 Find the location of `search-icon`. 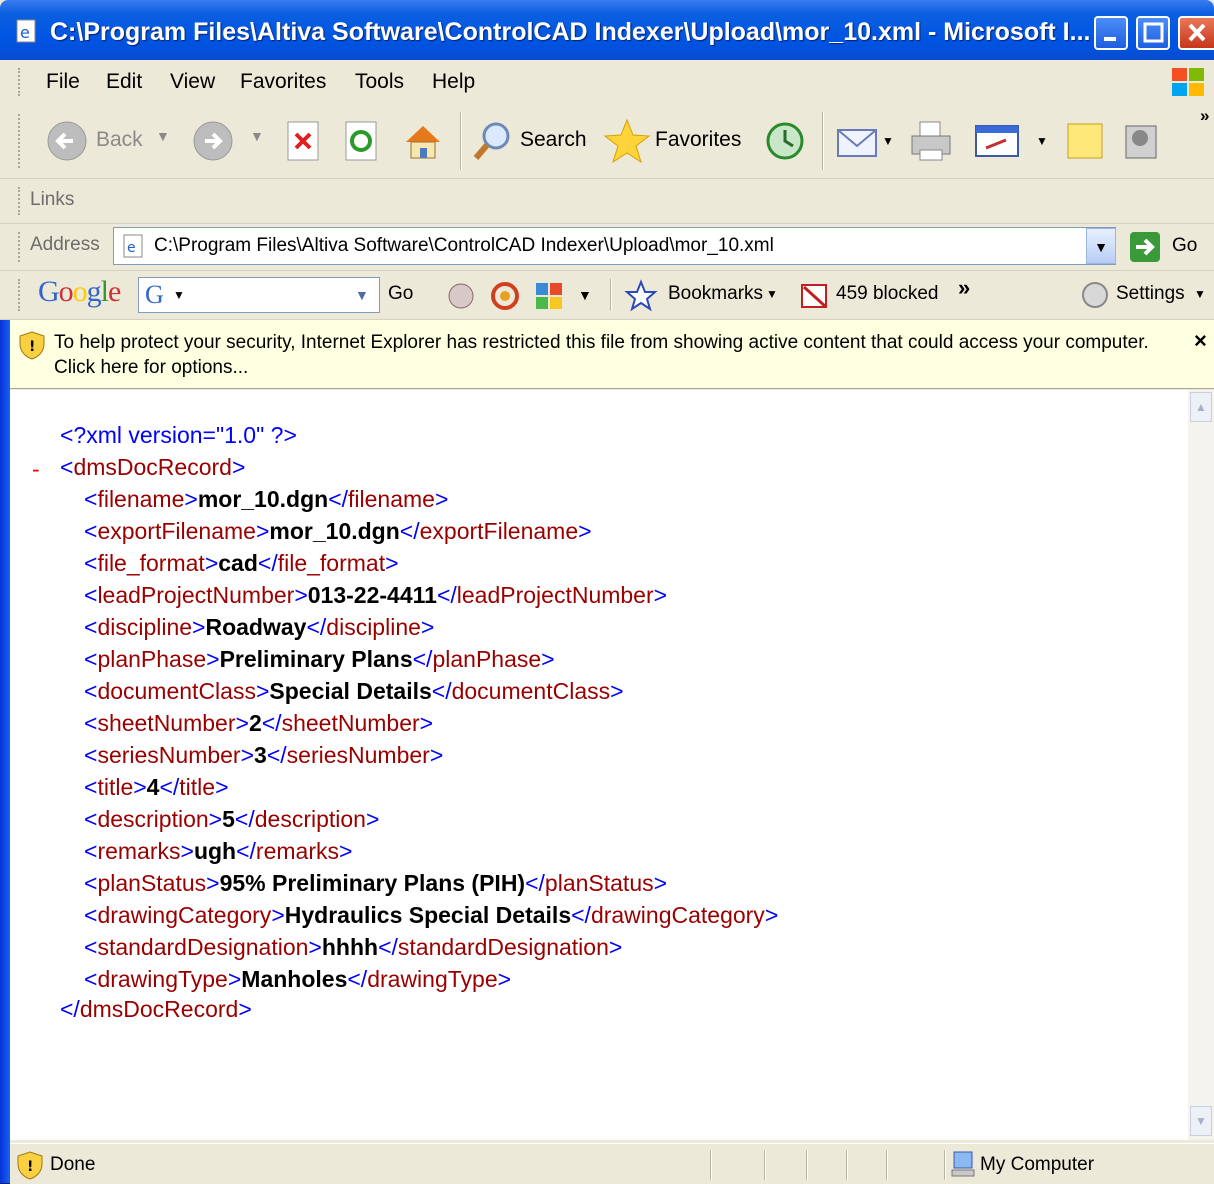

search-icon is located at coordinates (493, 141).